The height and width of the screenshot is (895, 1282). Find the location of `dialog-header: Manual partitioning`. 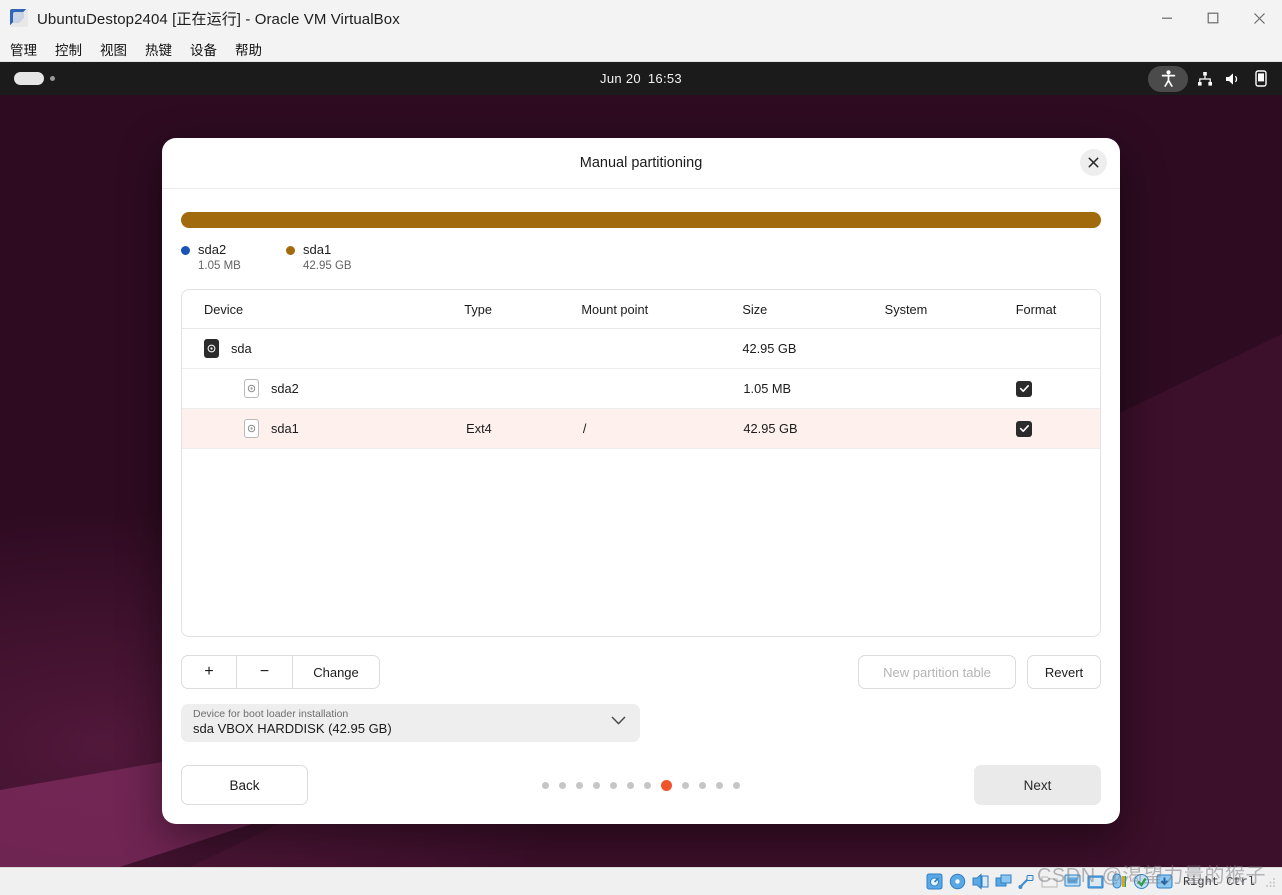

dialog-header: Manual partitioning is located at coordinates (641, 163).